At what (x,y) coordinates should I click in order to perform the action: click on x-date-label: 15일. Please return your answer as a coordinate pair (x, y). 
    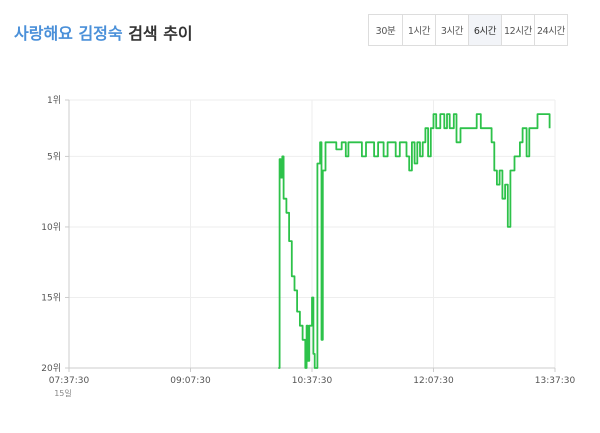
    Looking at the image, I should click on (63, 393).